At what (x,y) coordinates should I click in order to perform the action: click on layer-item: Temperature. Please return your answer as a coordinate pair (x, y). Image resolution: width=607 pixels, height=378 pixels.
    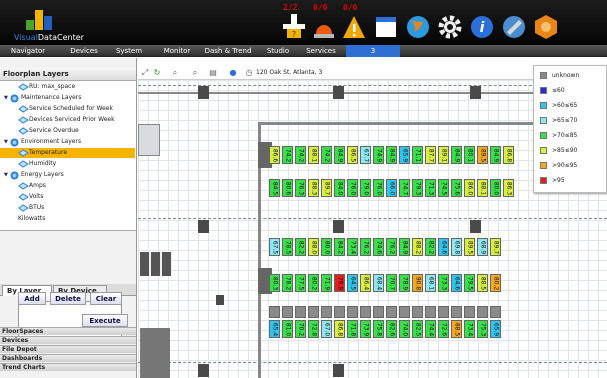
    Looking at the image, I should click on (67, 153).